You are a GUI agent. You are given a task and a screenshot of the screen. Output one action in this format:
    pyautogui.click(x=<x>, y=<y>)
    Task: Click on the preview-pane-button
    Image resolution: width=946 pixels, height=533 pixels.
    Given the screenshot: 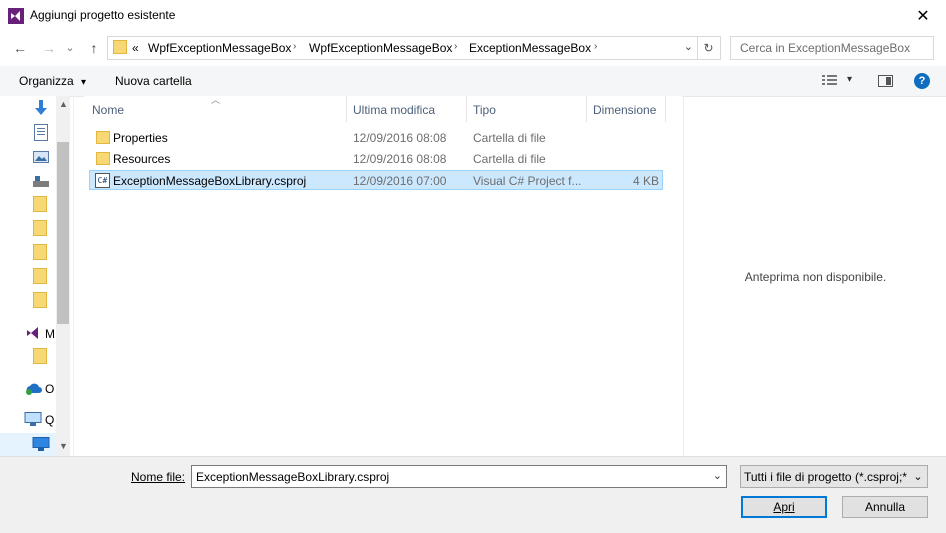 What is the action you would take?
    pyautogui.click(x=885, y=81)
    